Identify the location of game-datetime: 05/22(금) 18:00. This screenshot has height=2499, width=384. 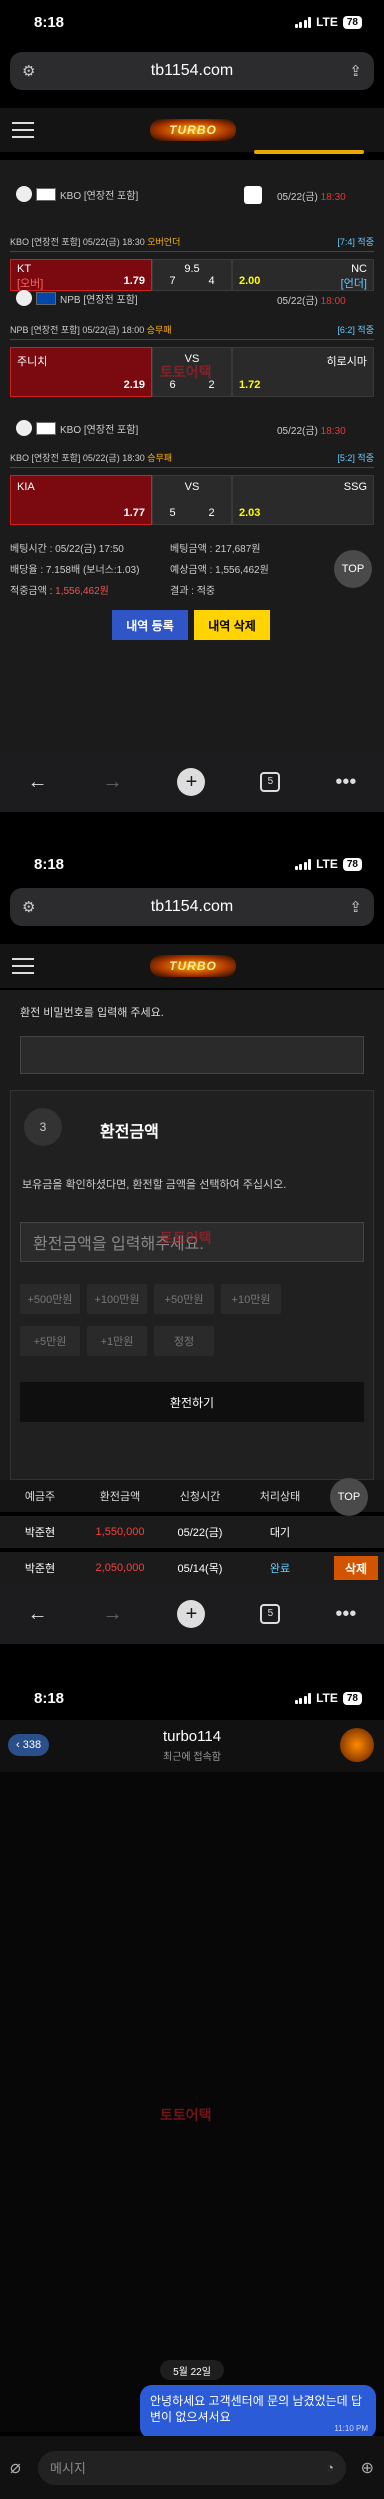
(311, 301).